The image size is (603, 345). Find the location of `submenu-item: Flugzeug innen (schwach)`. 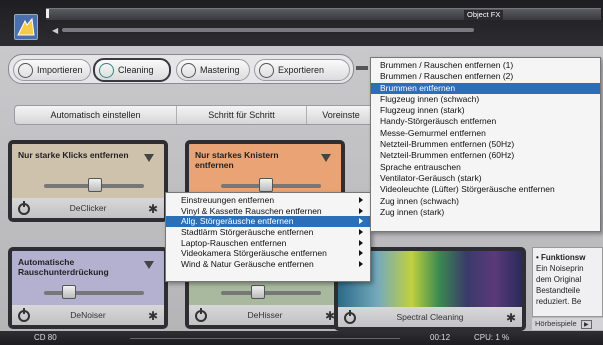

submenu-item: Flugzeug innen (schwach) is located at coordinates (485, 99).